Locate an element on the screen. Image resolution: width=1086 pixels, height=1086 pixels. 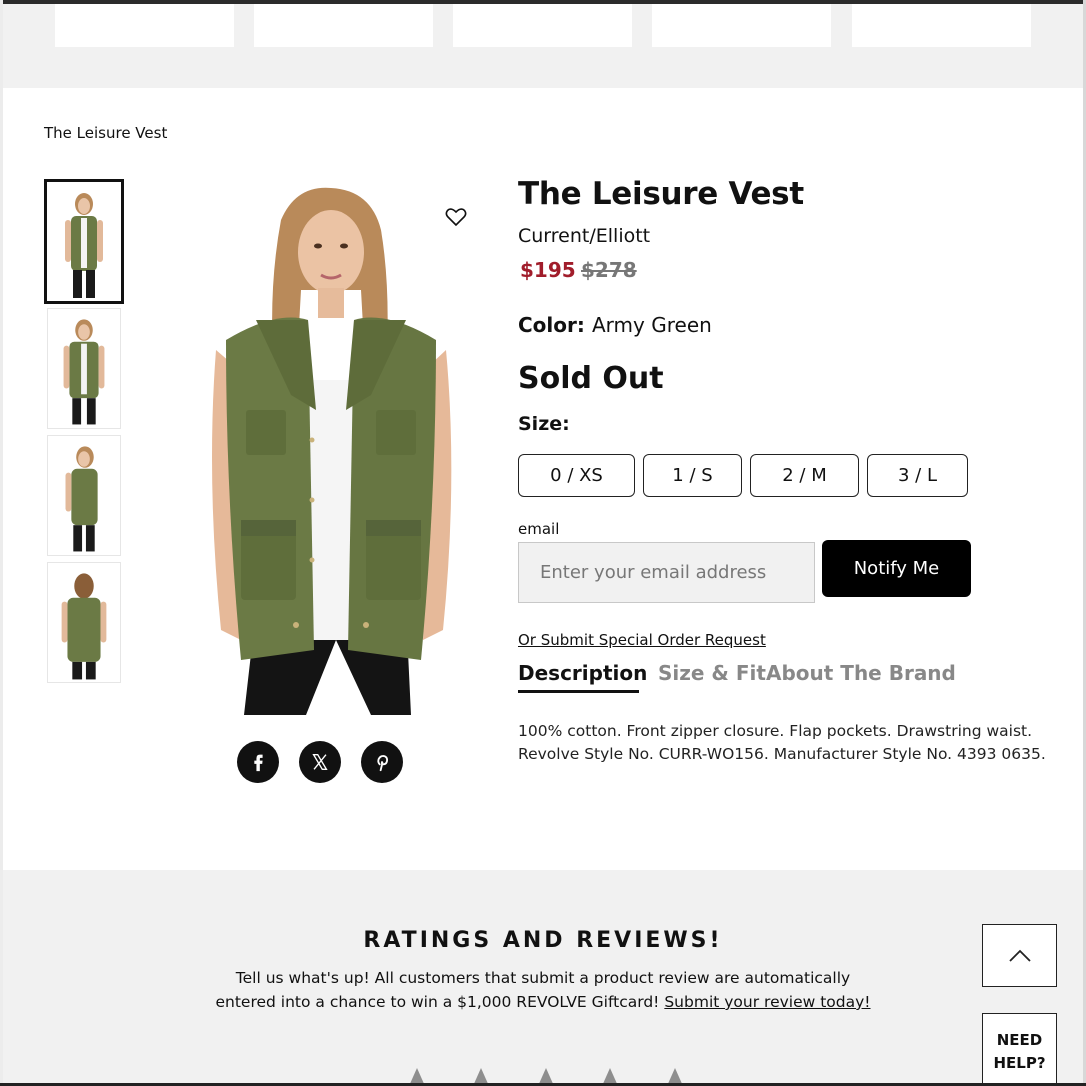
pinterest-glyph is located at coordinates (383, 763).